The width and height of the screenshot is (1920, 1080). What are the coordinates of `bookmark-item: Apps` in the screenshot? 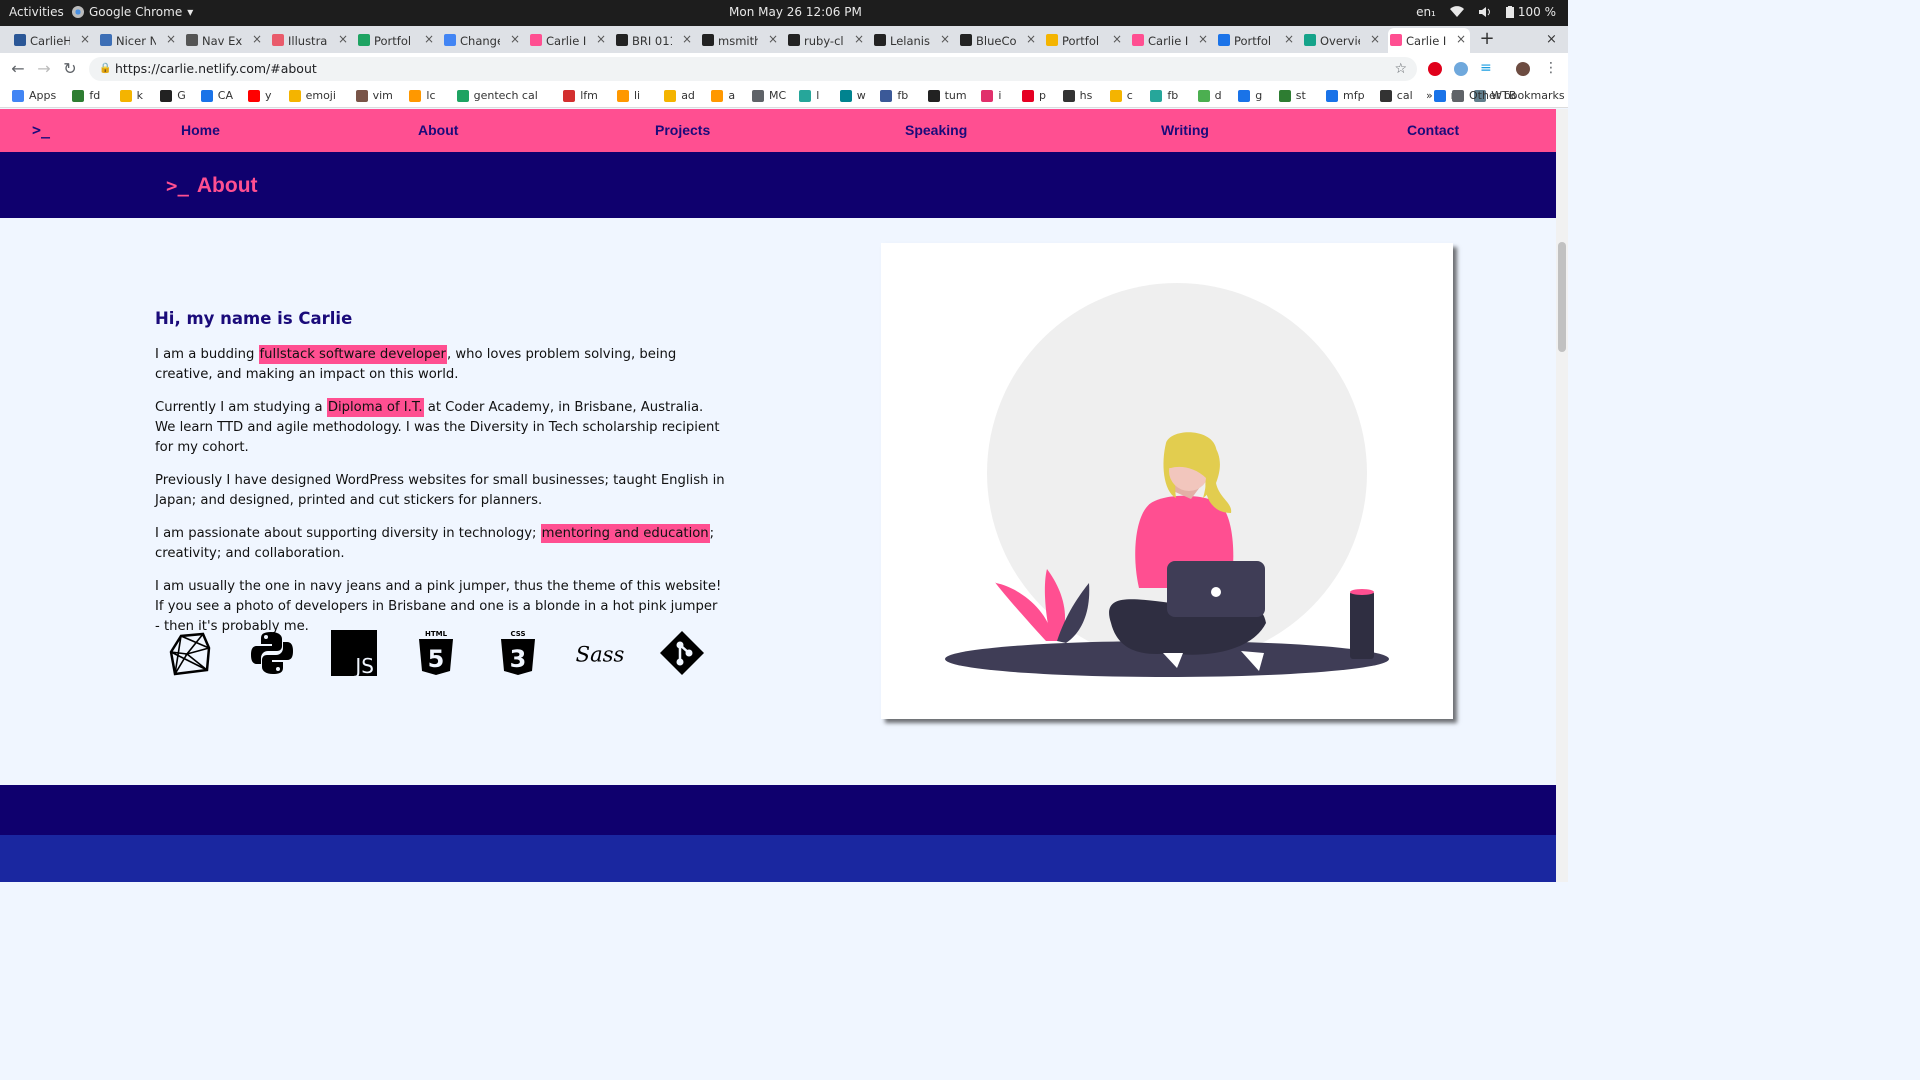 It's located at (34, 95).